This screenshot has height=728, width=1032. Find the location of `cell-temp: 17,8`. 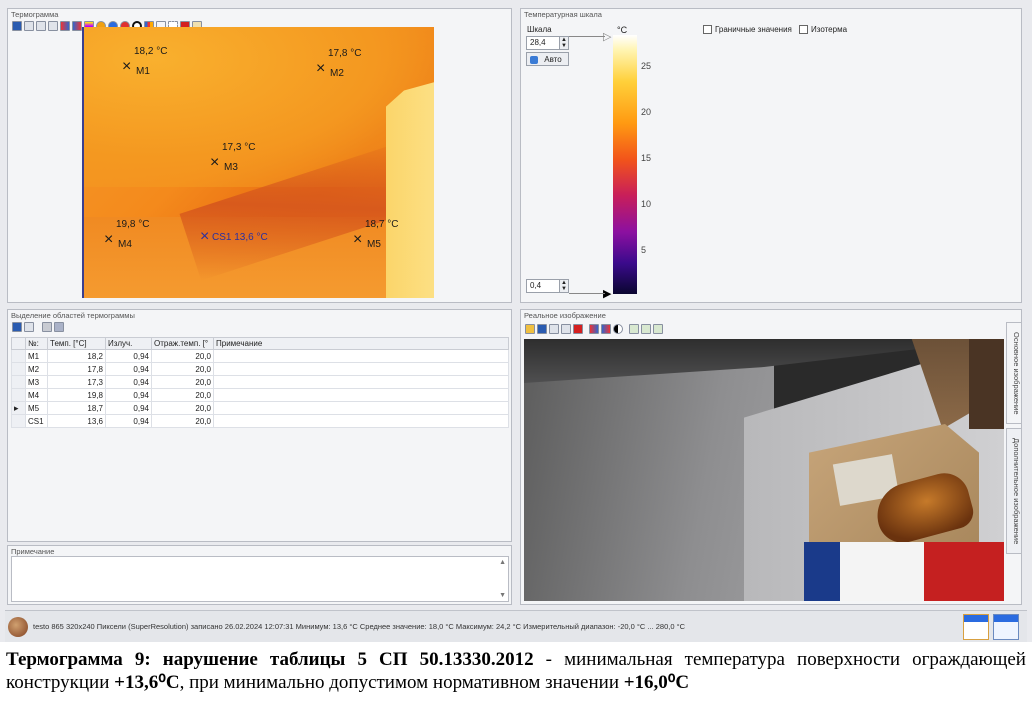

cell-temp: 17,8 is located at coordinates (76, 369).